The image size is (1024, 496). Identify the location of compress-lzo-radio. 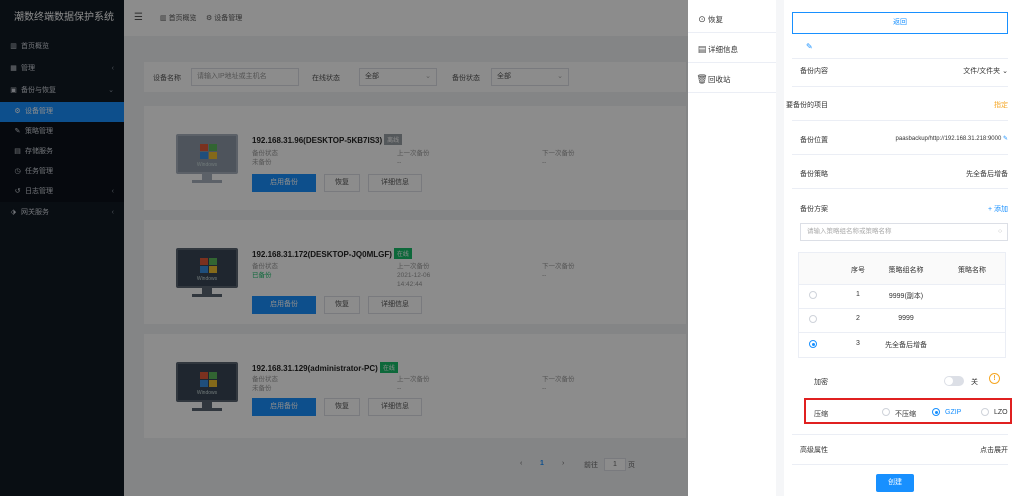
(985, 412).